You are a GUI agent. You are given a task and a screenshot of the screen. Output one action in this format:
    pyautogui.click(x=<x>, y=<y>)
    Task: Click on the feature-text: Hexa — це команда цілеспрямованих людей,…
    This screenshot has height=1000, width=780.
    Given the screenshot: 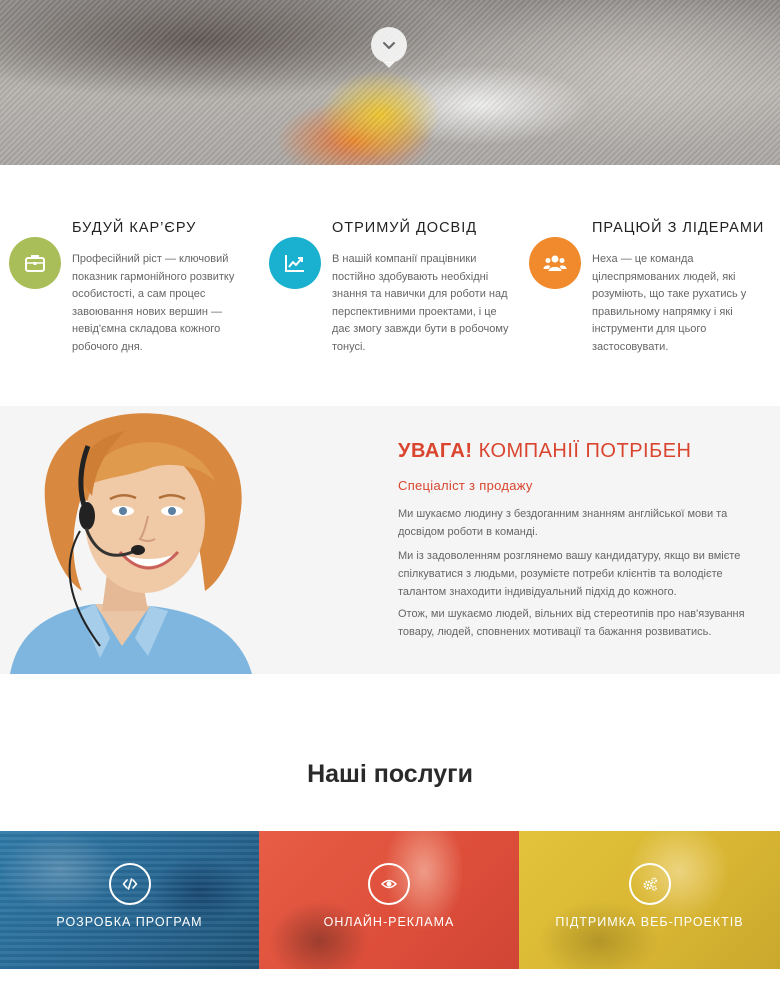 What is the action you would take?
    pyautogui.click(x=669, y=303)
    